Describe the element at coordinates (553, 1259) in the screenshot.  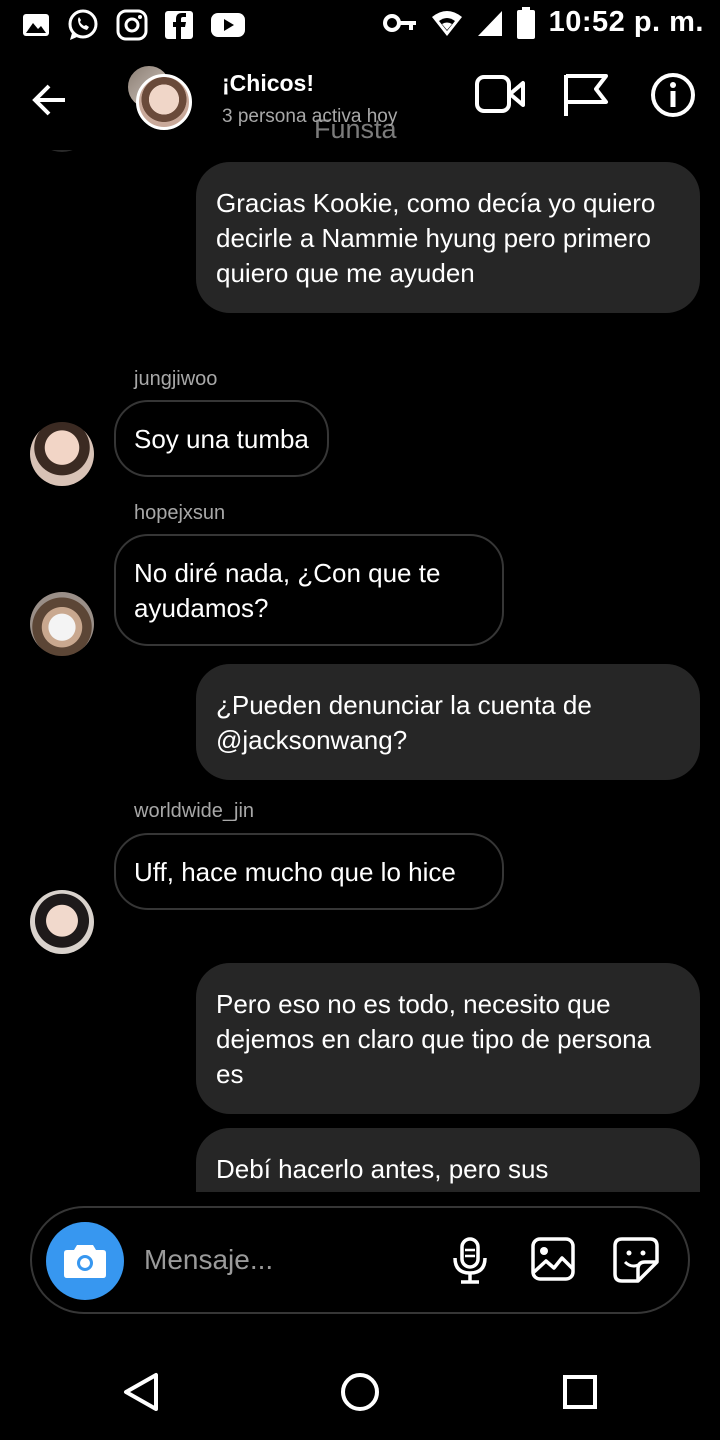
I see `image-icon` at that location.